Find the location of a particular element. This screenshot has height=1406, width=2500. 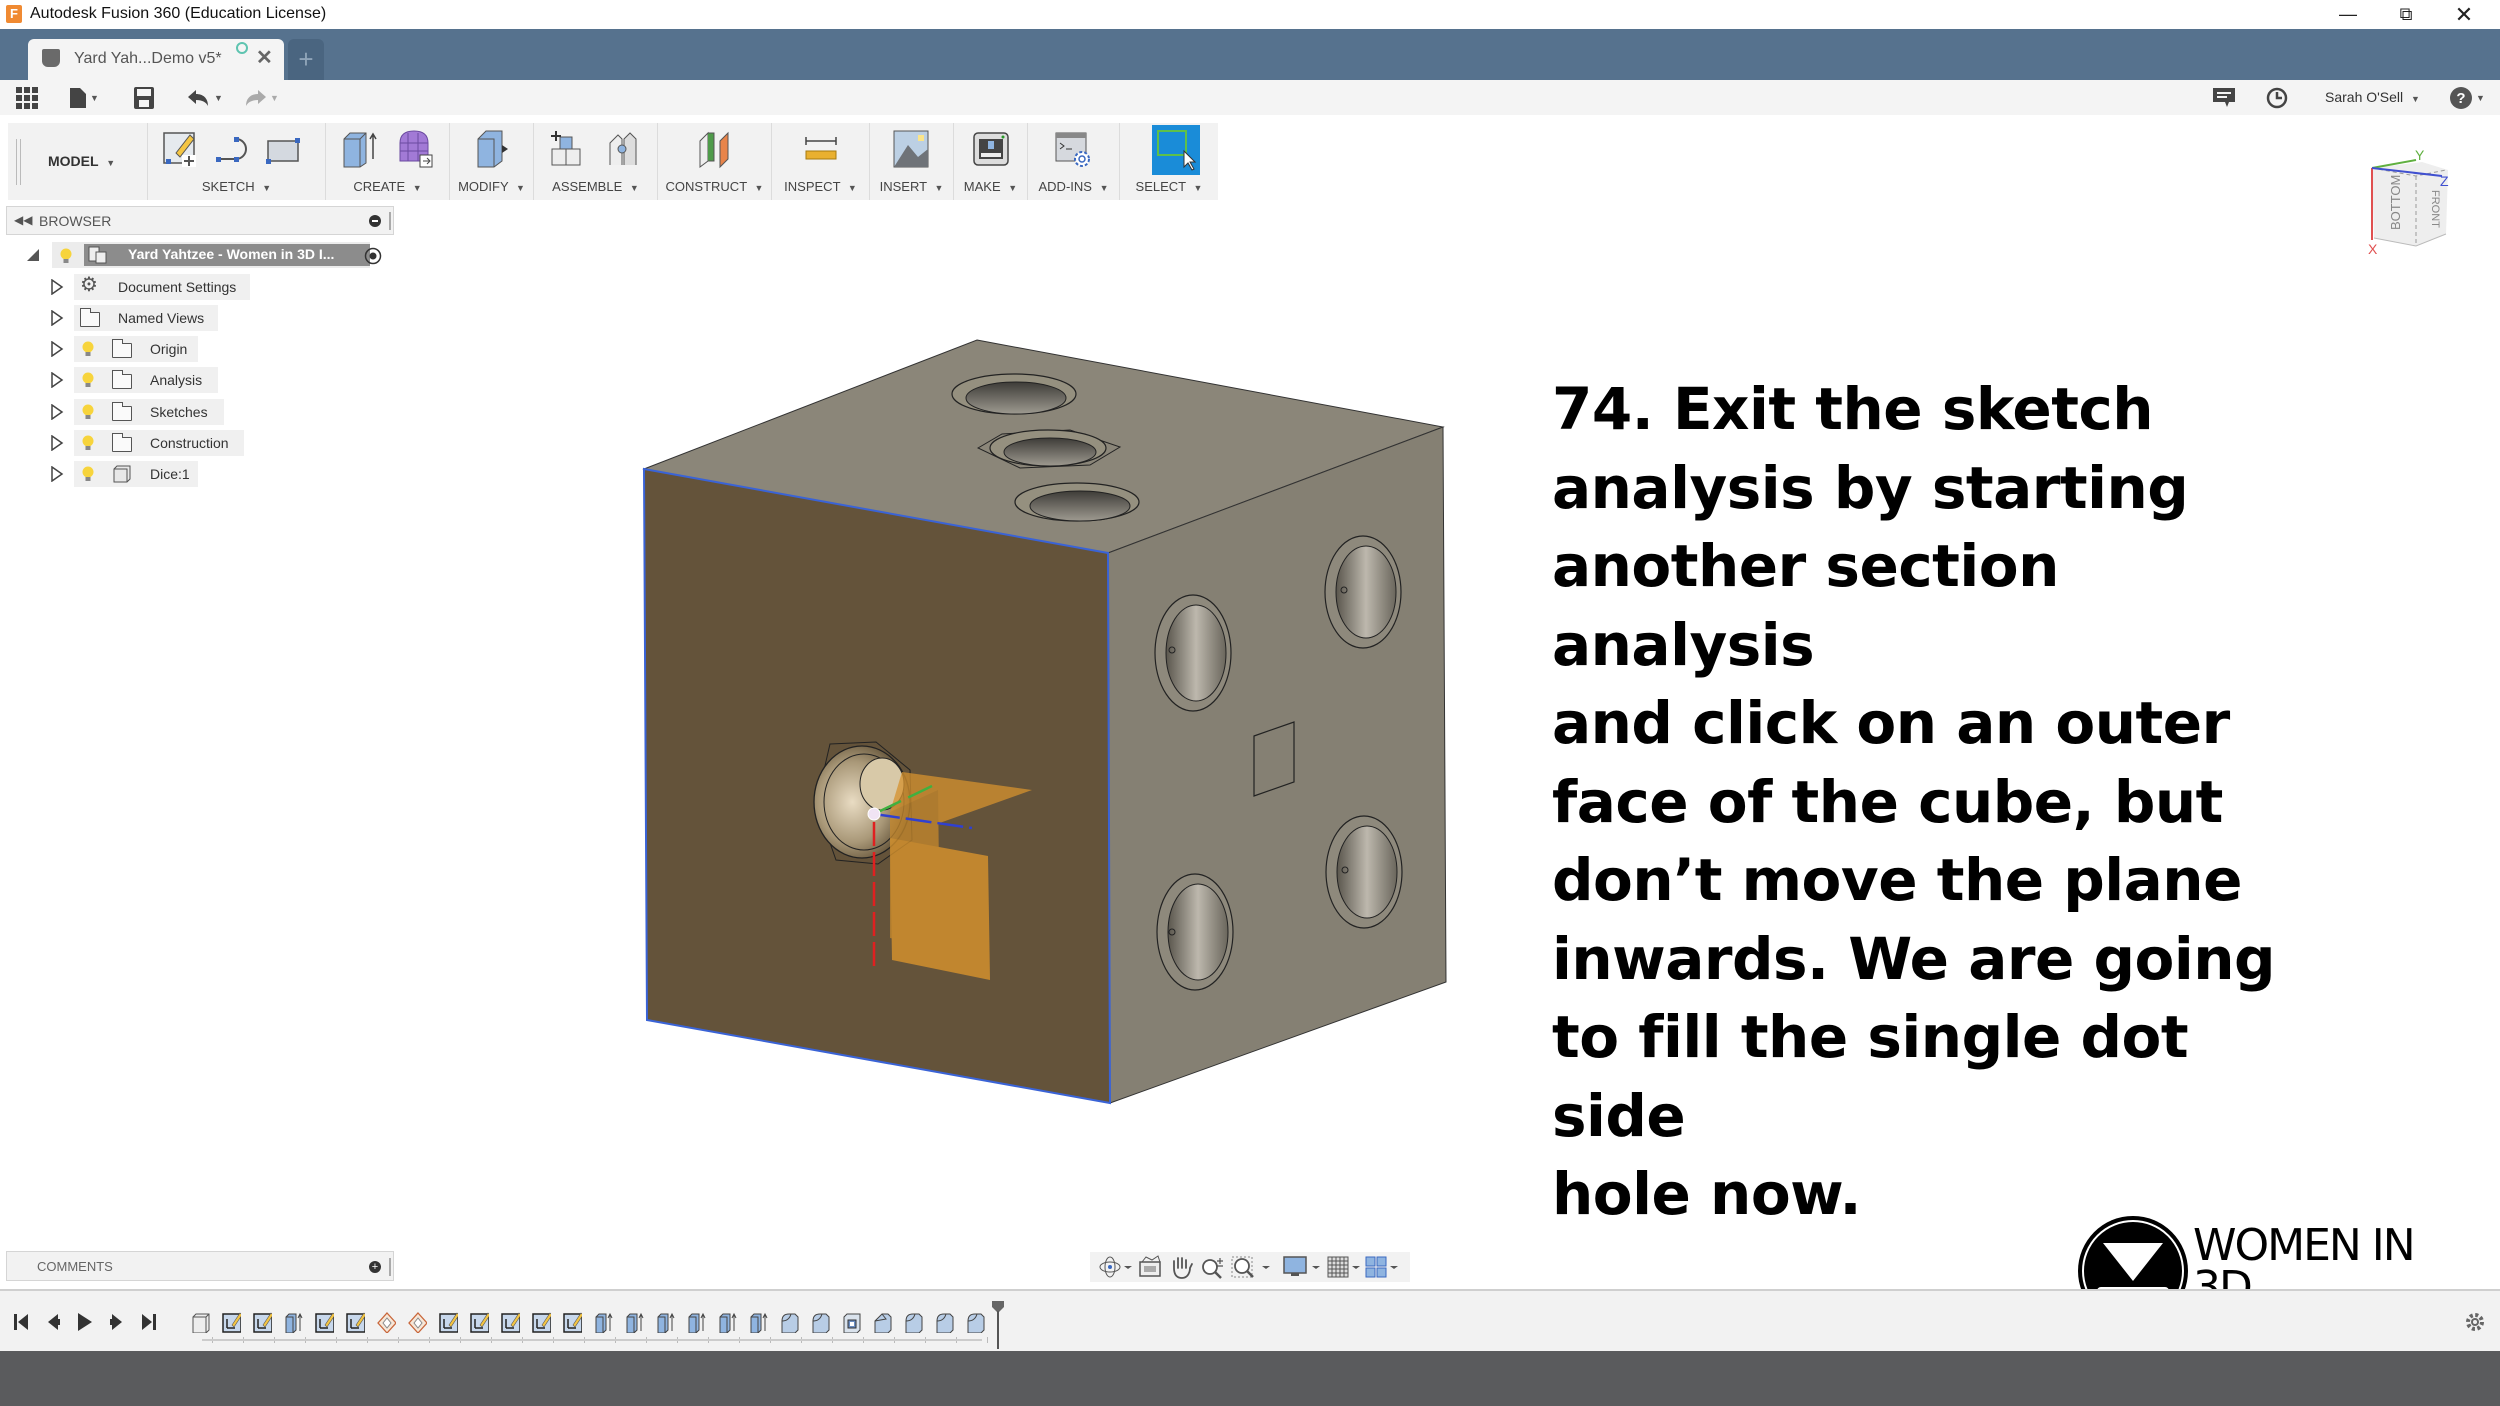

browser-item-document-settings: ⚙ Document Settings is located at coordinates (150, 287).